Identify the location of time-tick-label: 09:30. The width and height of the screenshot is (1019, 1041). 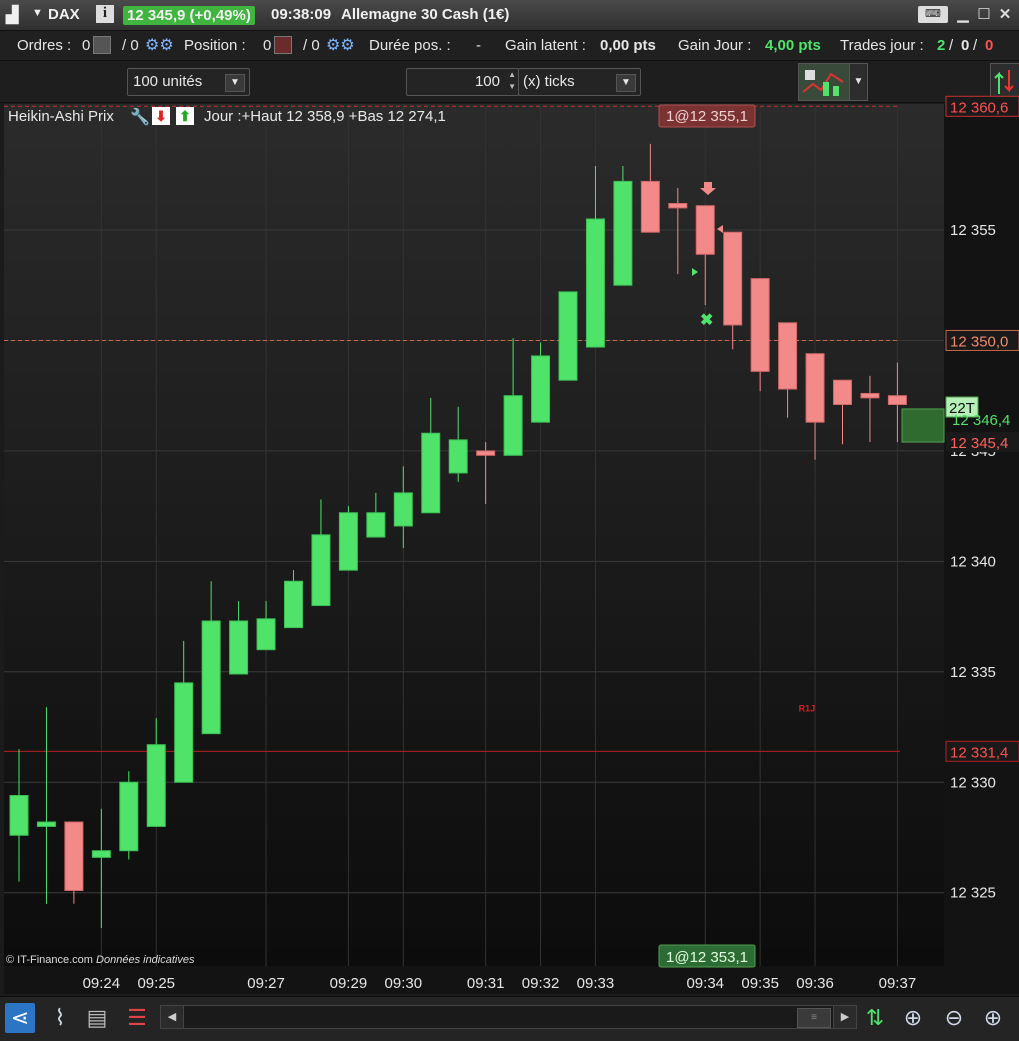
(404, 983).